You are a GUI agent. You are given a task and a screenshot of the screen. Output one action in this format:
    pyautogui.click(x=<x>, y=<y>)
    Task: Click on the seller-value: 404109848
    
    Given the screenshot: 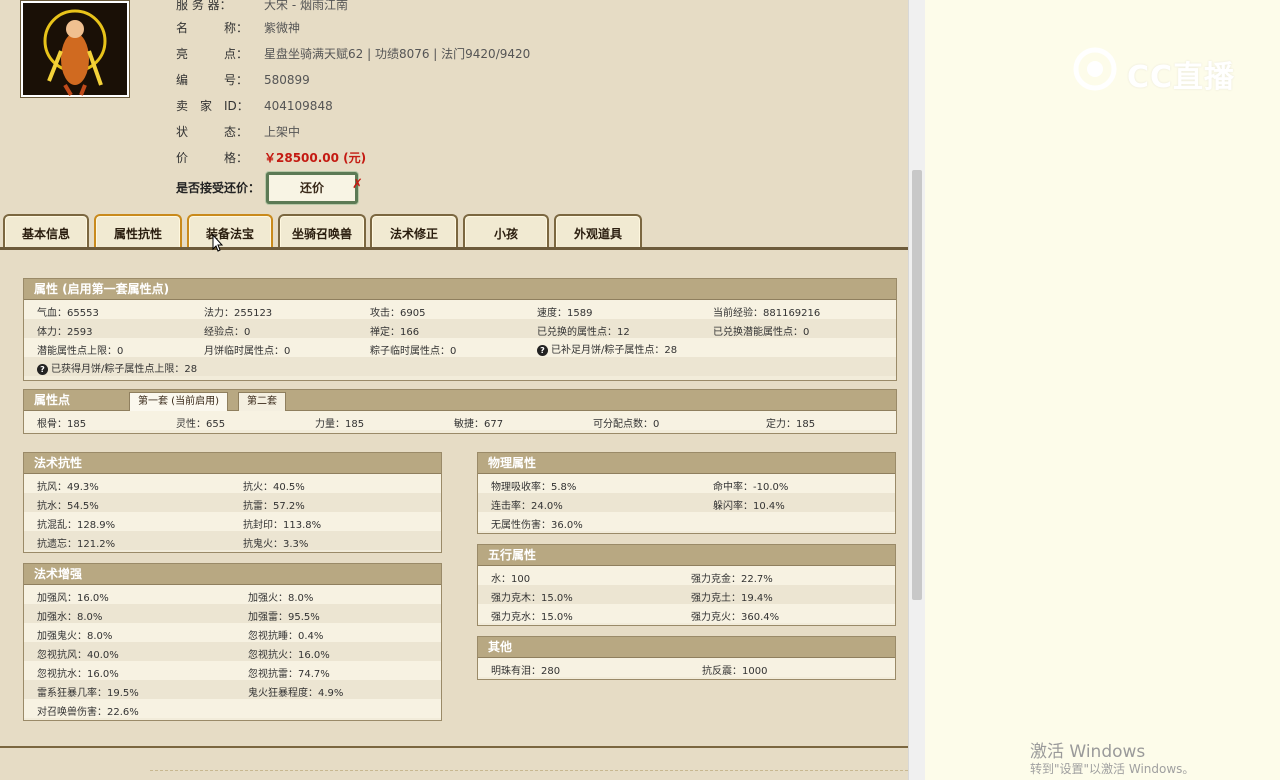 What is the action you would take?
    pyautogui.click(x=298, y=106)
    